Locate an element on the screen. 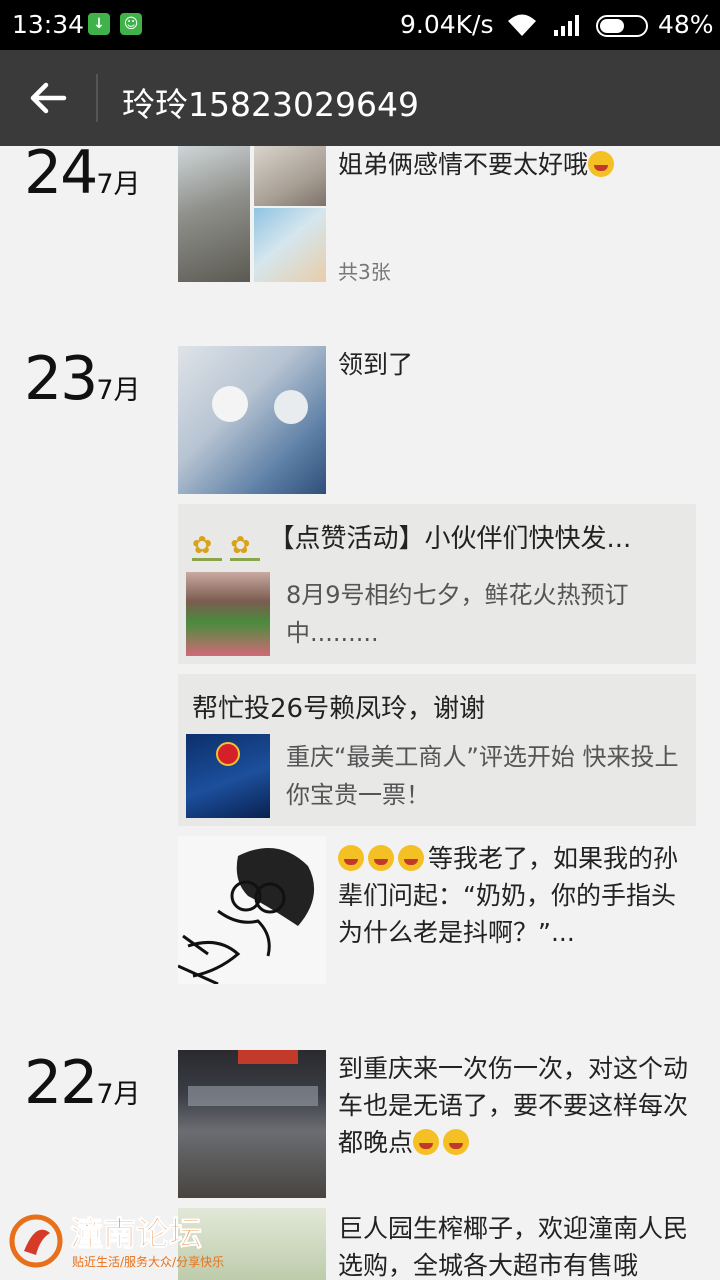  android-icon: ☺ is located at coordinates (131, 24).